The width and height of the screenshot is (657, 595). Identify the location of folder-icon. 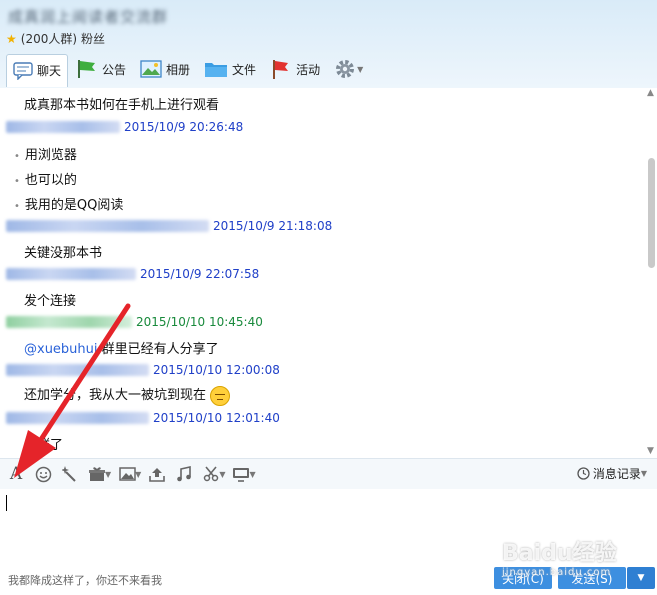
(216, 70).